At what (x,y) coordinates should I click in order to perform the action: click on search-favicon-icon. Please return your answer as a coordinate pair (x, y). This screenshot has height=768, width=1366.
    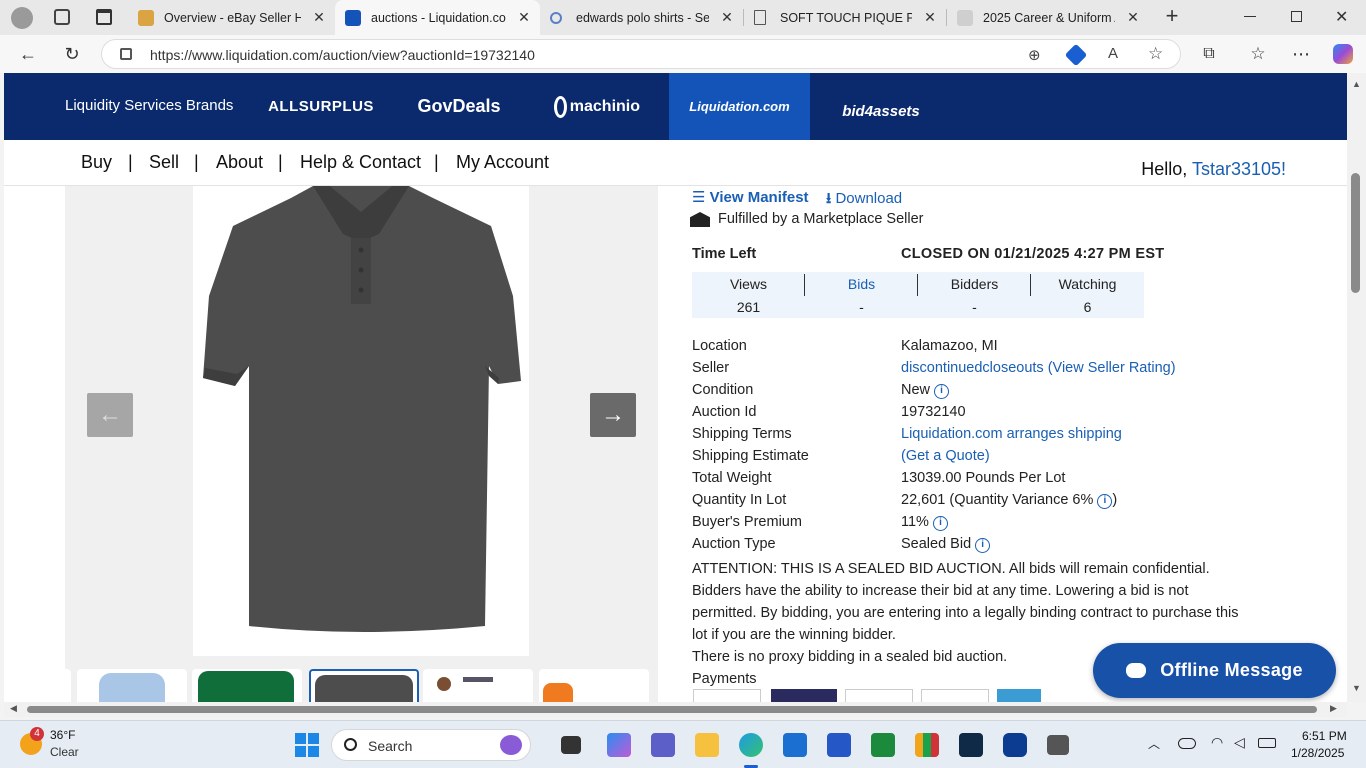
    Looking at the image, I should click on (556, 17).